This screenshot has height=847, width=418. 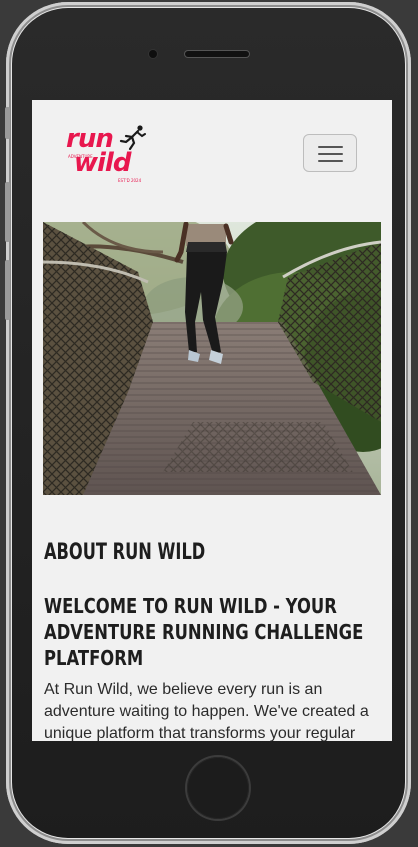 I want to click on navbar: run ADVENTURE wild EST'D 2024, so click(x=212, y=155).